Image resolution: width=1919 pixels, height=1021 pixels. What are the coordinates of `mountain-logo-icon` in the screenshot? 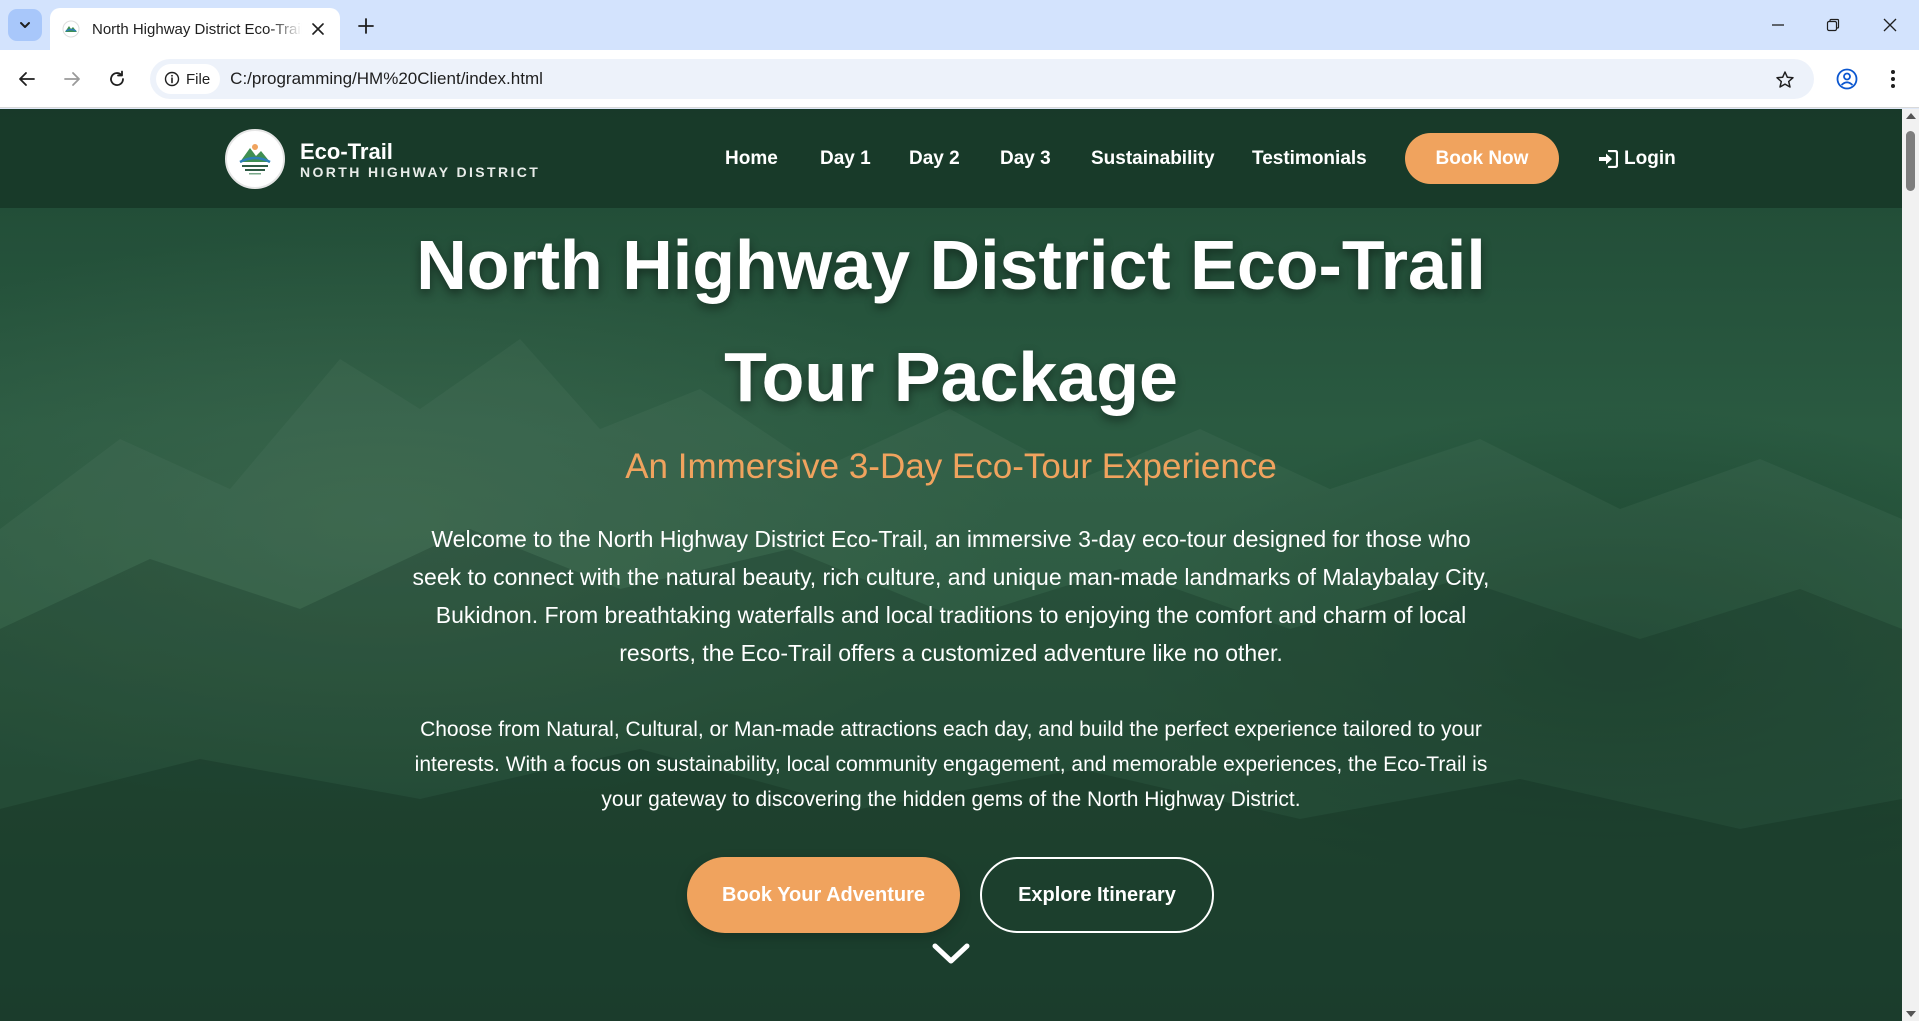 It's located at (255, 159).